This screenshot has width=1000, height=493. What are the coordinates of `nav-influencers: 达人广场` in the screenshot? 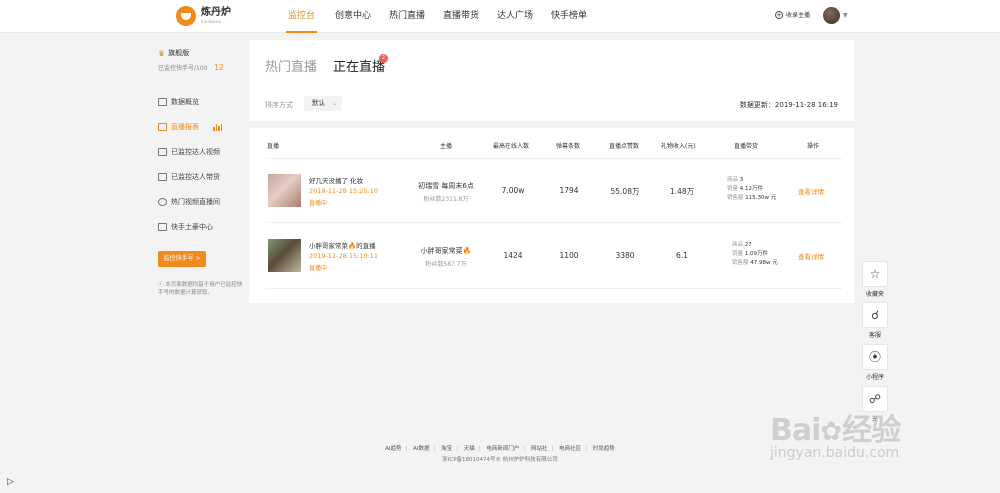 It's located at (515, 16).